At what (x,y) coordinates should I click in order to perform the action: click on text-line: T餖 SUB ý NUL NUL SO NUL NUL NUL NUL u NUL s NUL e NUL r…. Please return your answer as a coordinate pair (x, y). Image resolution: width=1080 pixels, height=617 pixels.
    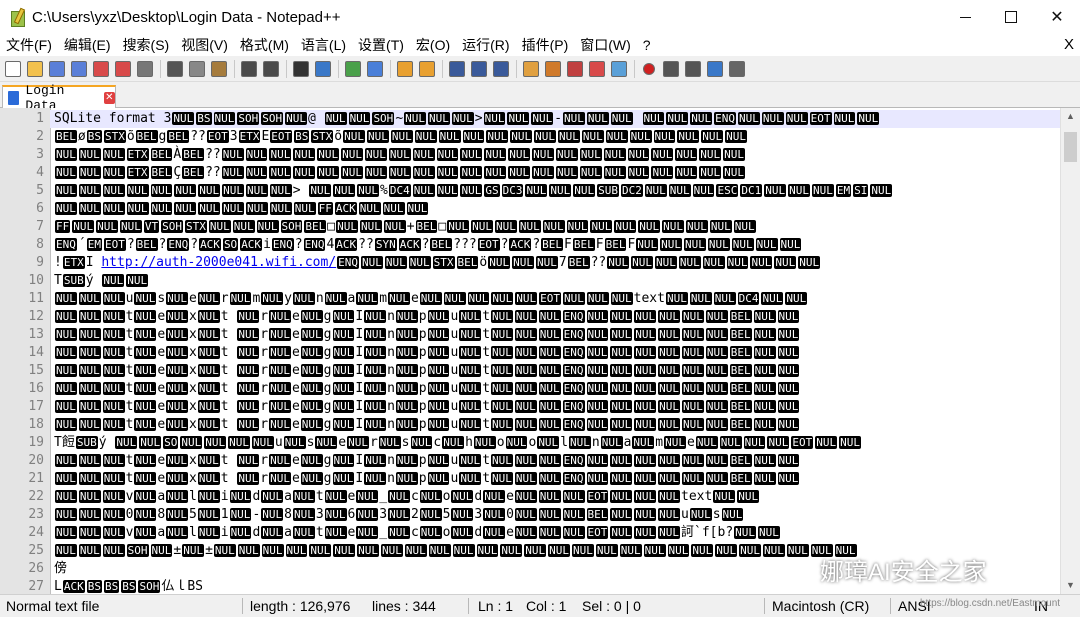
    Looking at the image, I should click on (458, 443).